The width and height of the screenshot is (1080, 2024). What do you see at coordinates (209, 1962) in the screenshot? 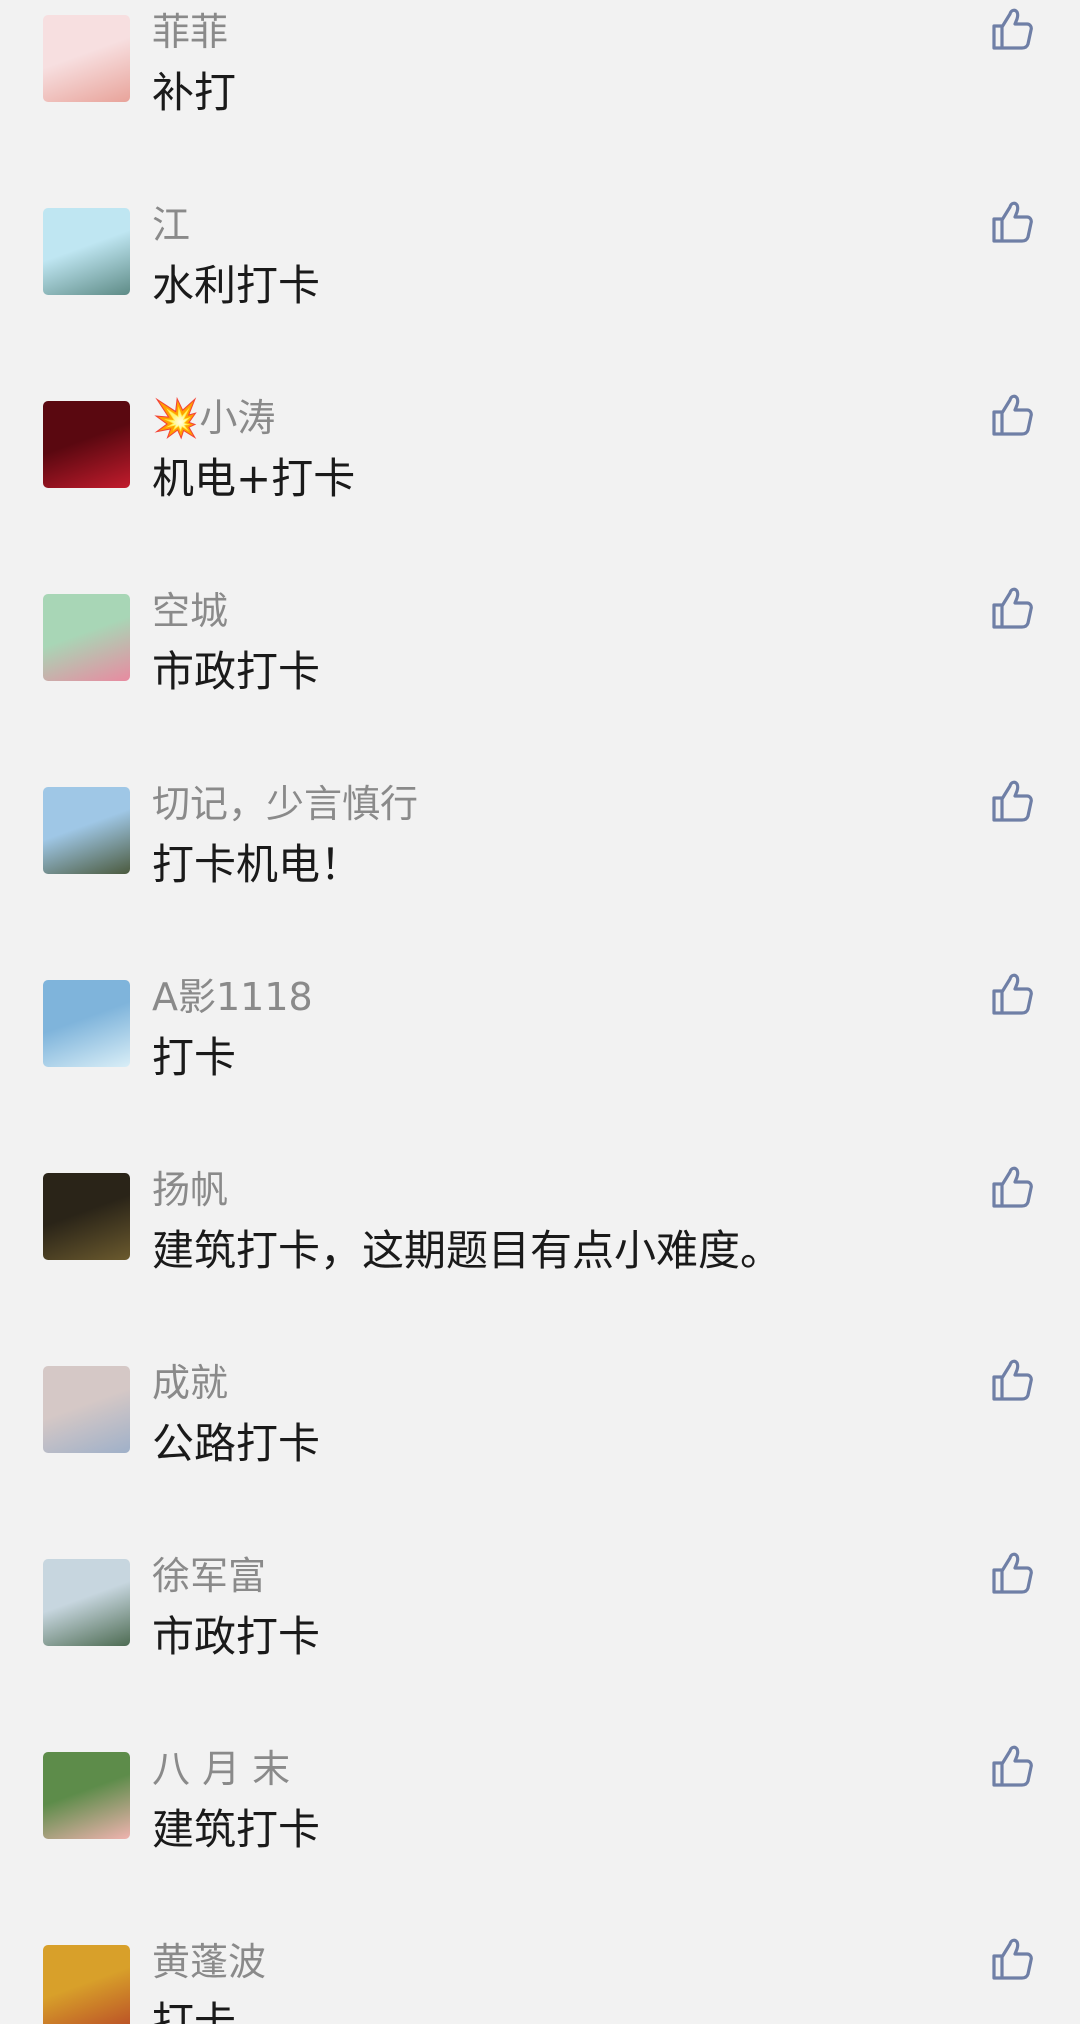
I see `commenter-name: 黄蓬波` at bounding box center [209, 1962].